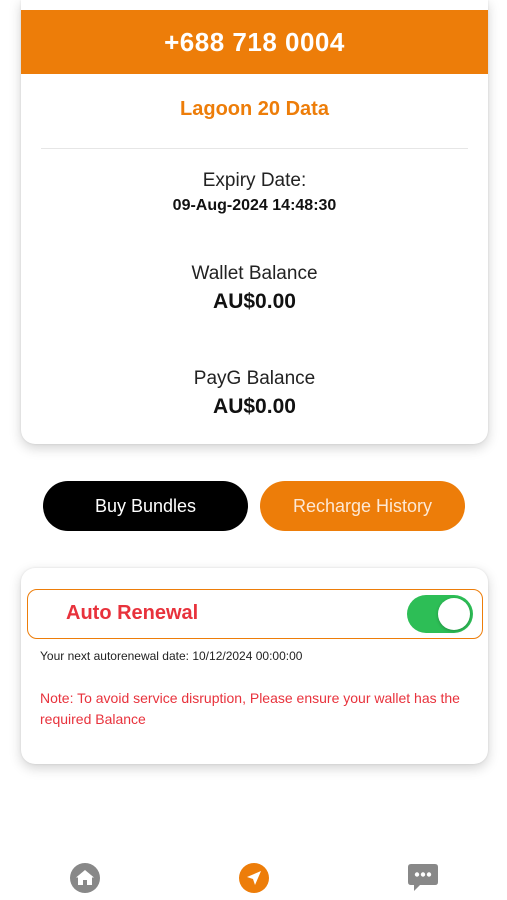  Describe the element at coordinates (254, 205) in the screenshot. I see `expiry-date-value: 09-Aug-2024 14:48:30` at that location.